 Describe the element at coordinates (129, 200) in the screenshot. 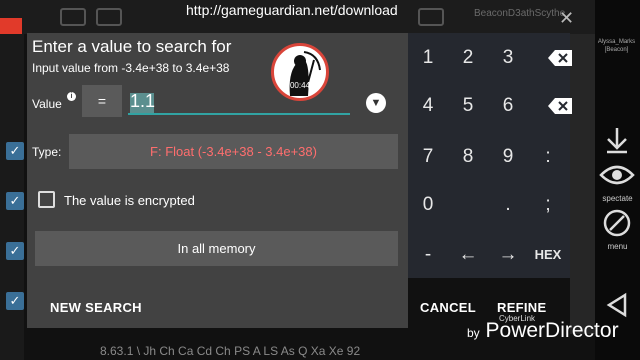

I see `encrypted-label: The value is encrypted` at that location.